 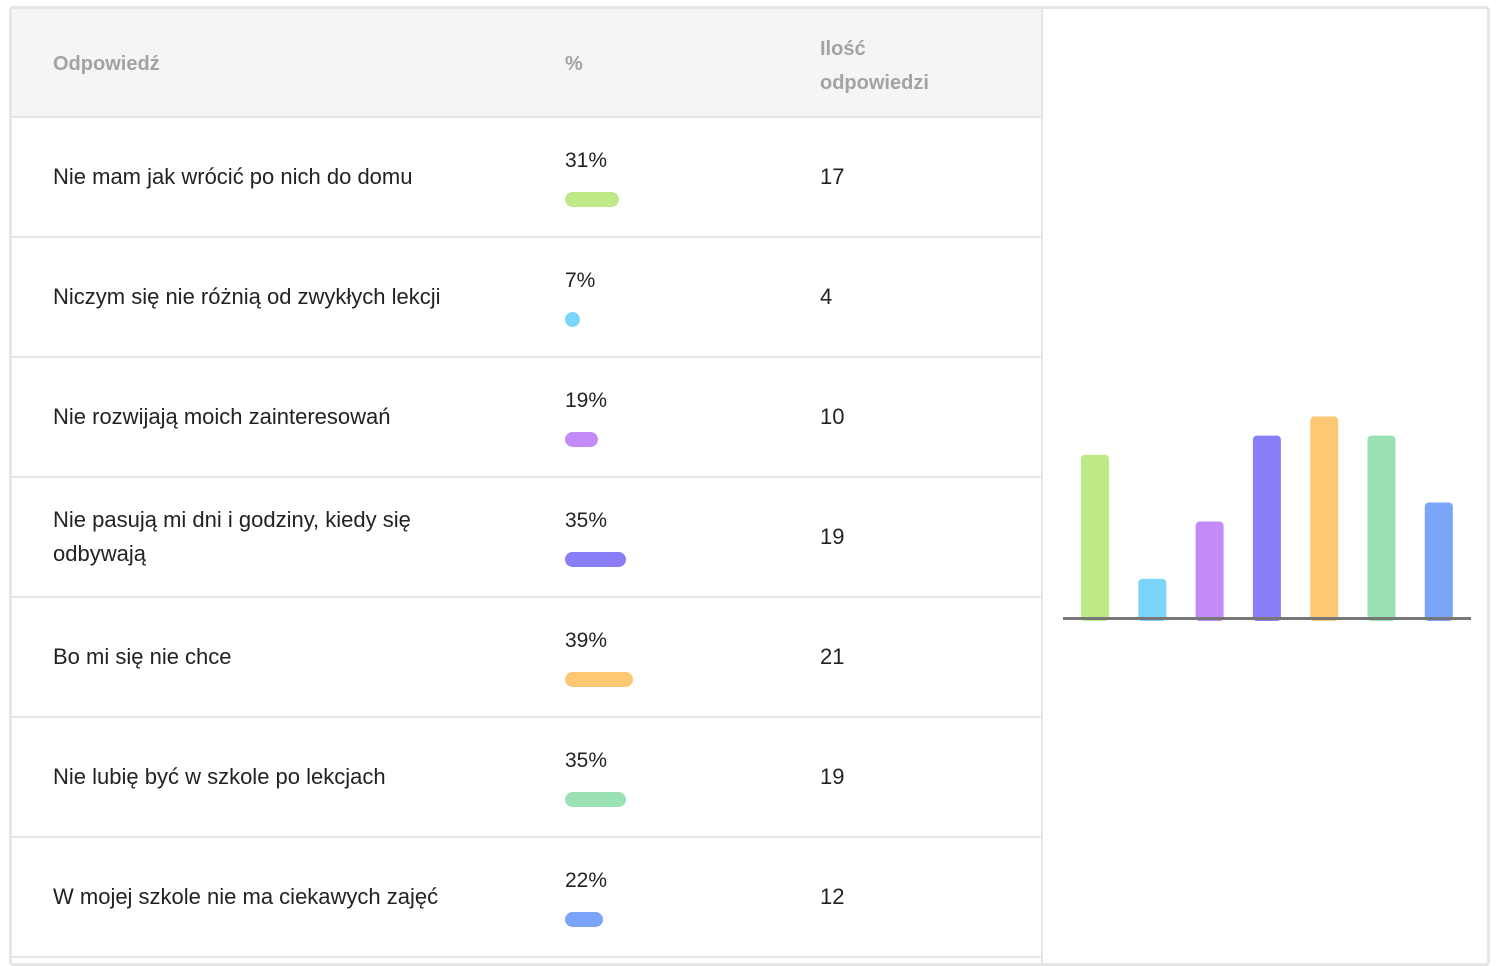 What do you see at coordinates (526, 778) in the screenshot?
I see `table-row: Nie lubię być w szkole po lekcjach 35% 19` at bounding box center [526, 778].